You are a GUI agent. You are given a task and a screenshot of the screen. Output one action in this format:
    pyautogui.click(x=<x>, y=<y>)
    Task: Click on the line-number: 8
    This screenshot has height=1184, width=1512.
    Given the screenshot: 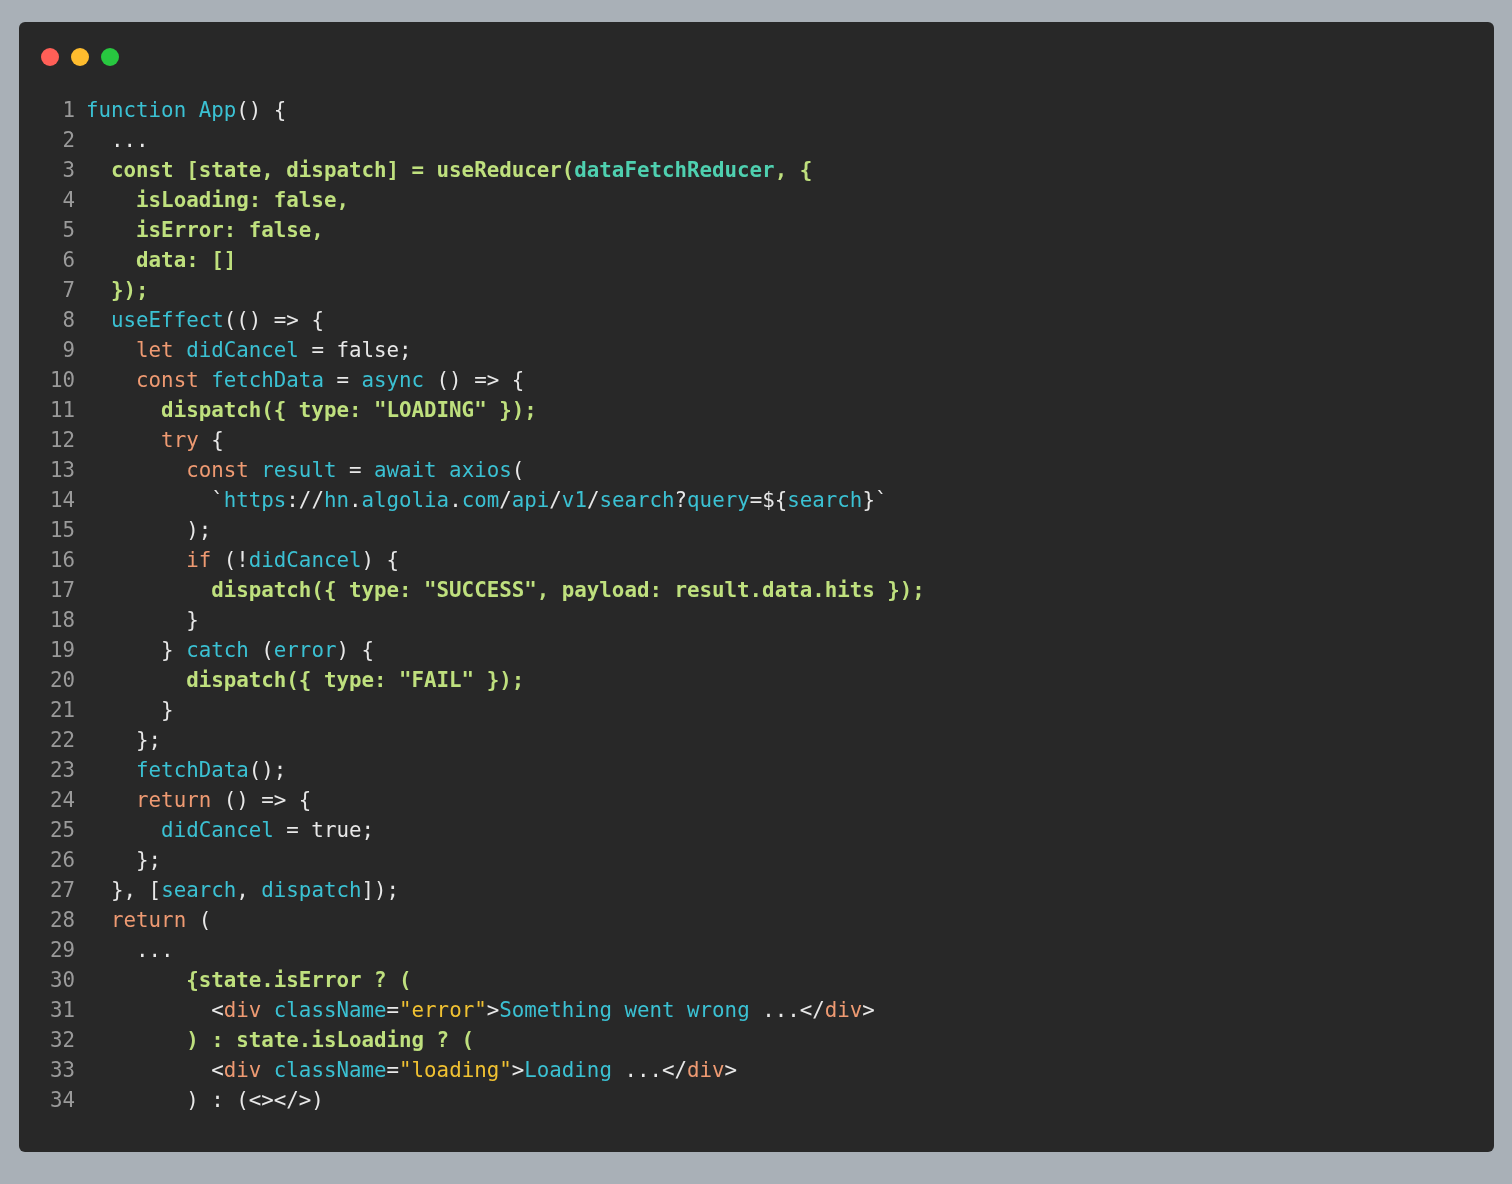 What is the action you would take?
    pyautogui.click(x=68, y=320)
    